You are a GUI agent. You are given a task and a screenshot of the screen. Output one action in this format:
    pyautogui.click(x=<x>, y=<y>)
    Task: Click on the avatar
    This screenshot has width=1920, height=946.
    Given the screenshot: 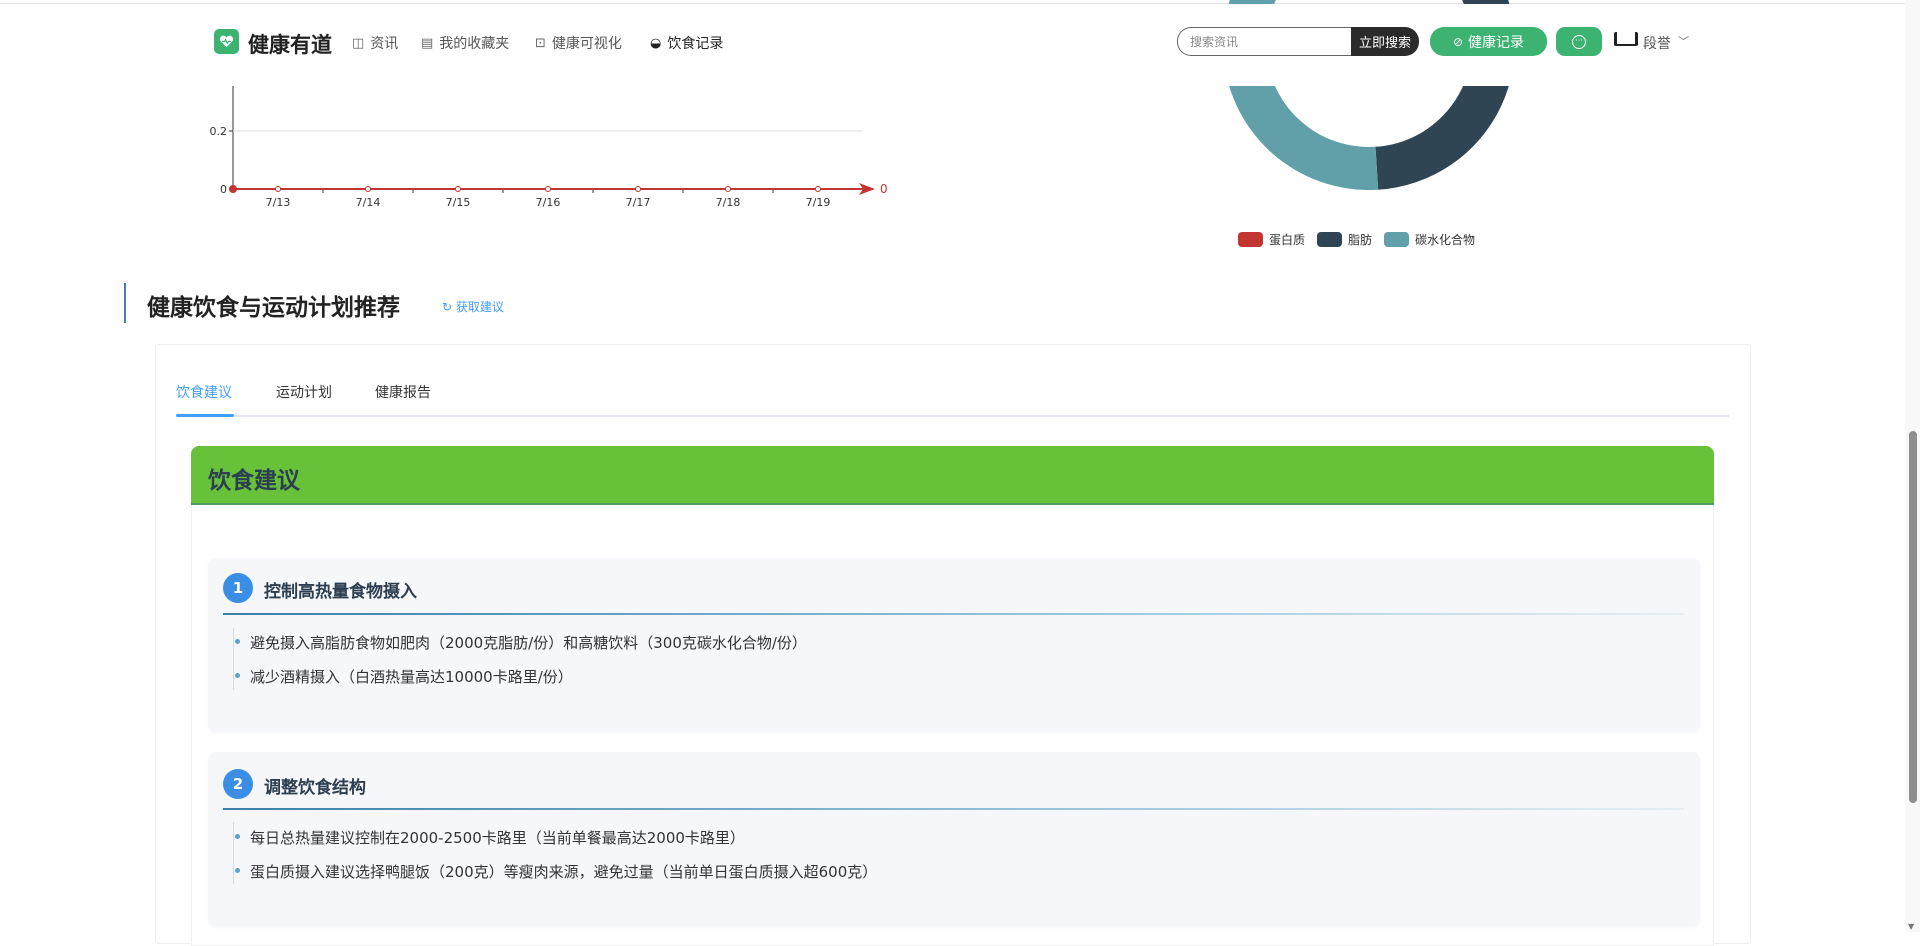 What is the action you would take?
    pyautogui.click(x=1626, y=39)
    